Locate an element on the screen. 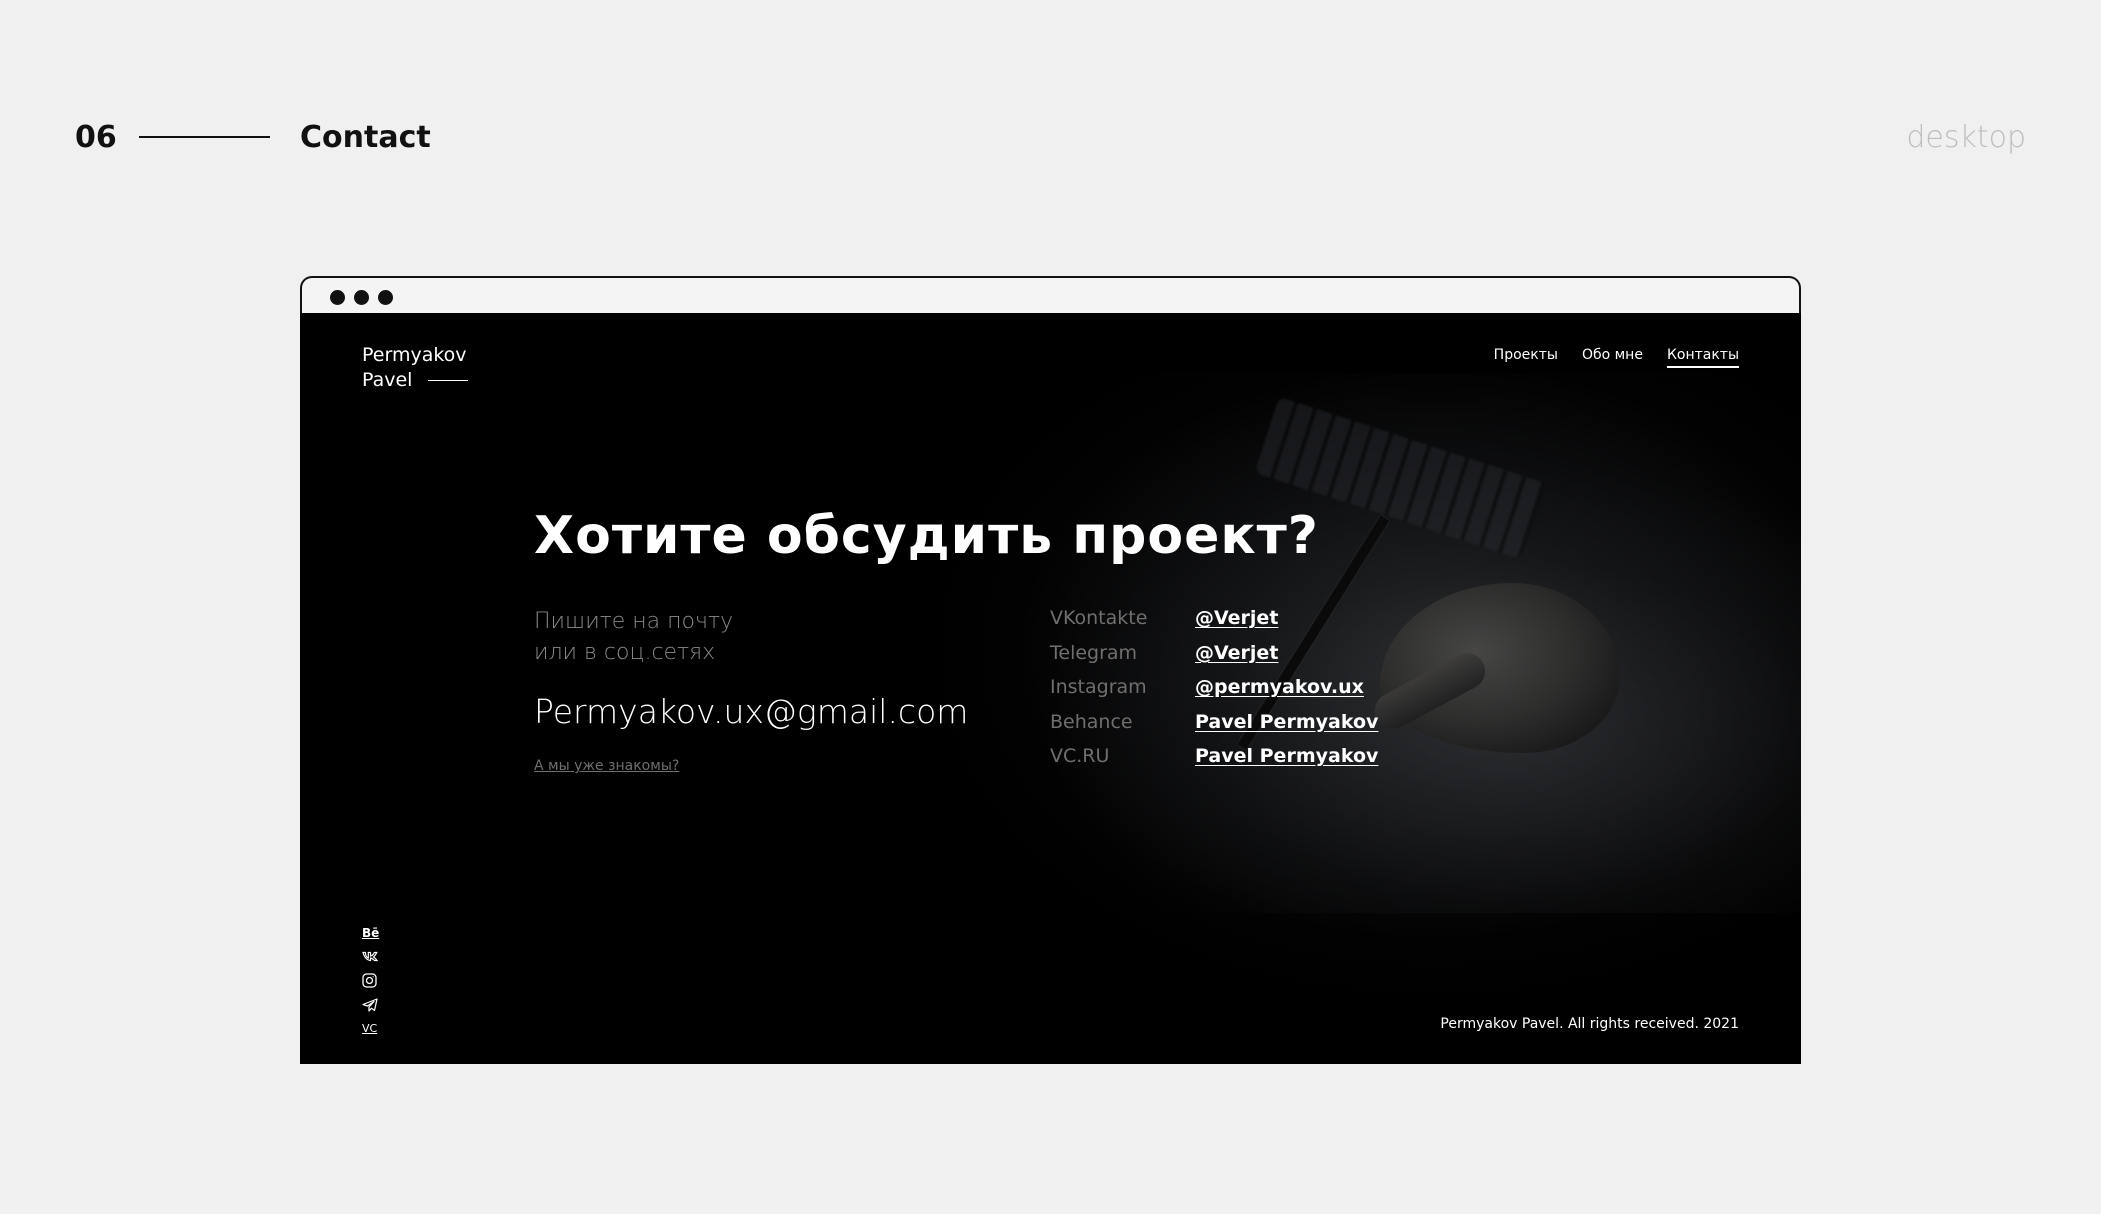 Image resolution: width=2101 pixels, height=1214 pixels. logo-dash is located at coordinates (448, 380).